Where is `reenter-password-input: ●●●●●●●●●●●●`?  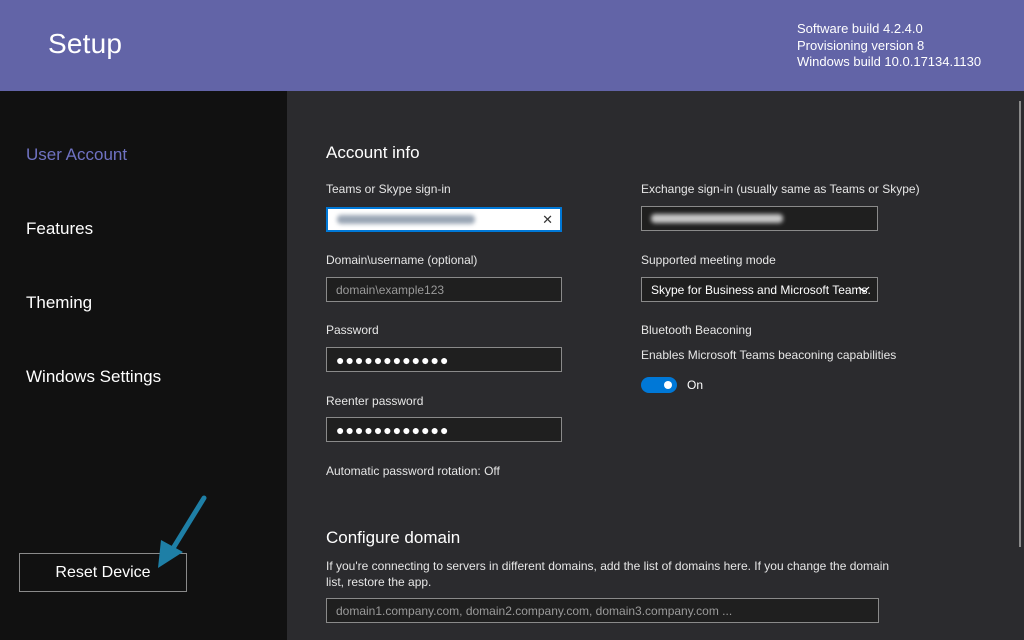
reenter-password-input: ●●●●●●●●●●●● is located at coordinates (444, 429).